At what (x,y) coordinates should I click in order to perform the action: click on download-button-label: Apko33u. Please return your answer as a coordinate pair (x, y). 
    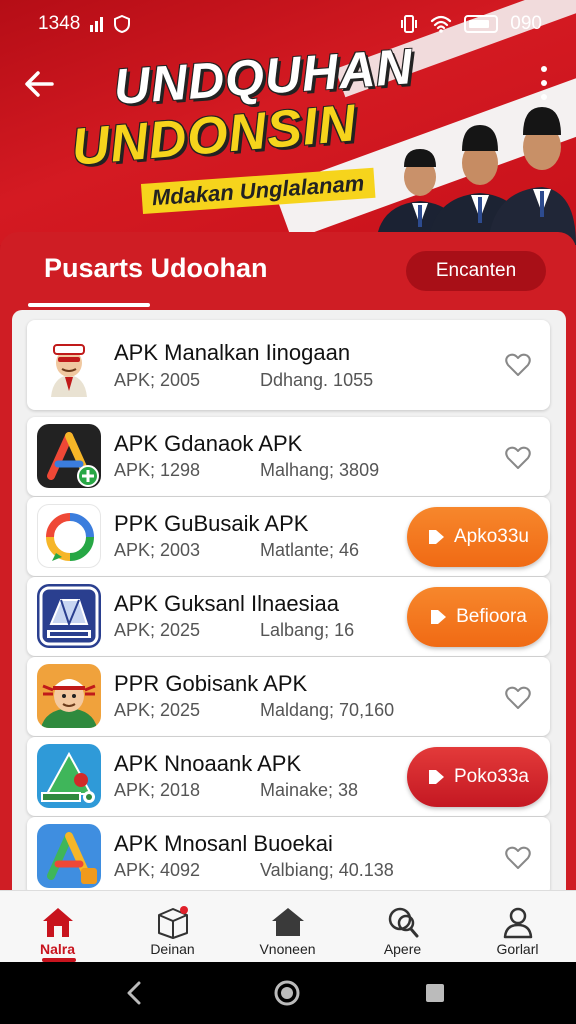
    Looking at the image, I should click on (491, 536).